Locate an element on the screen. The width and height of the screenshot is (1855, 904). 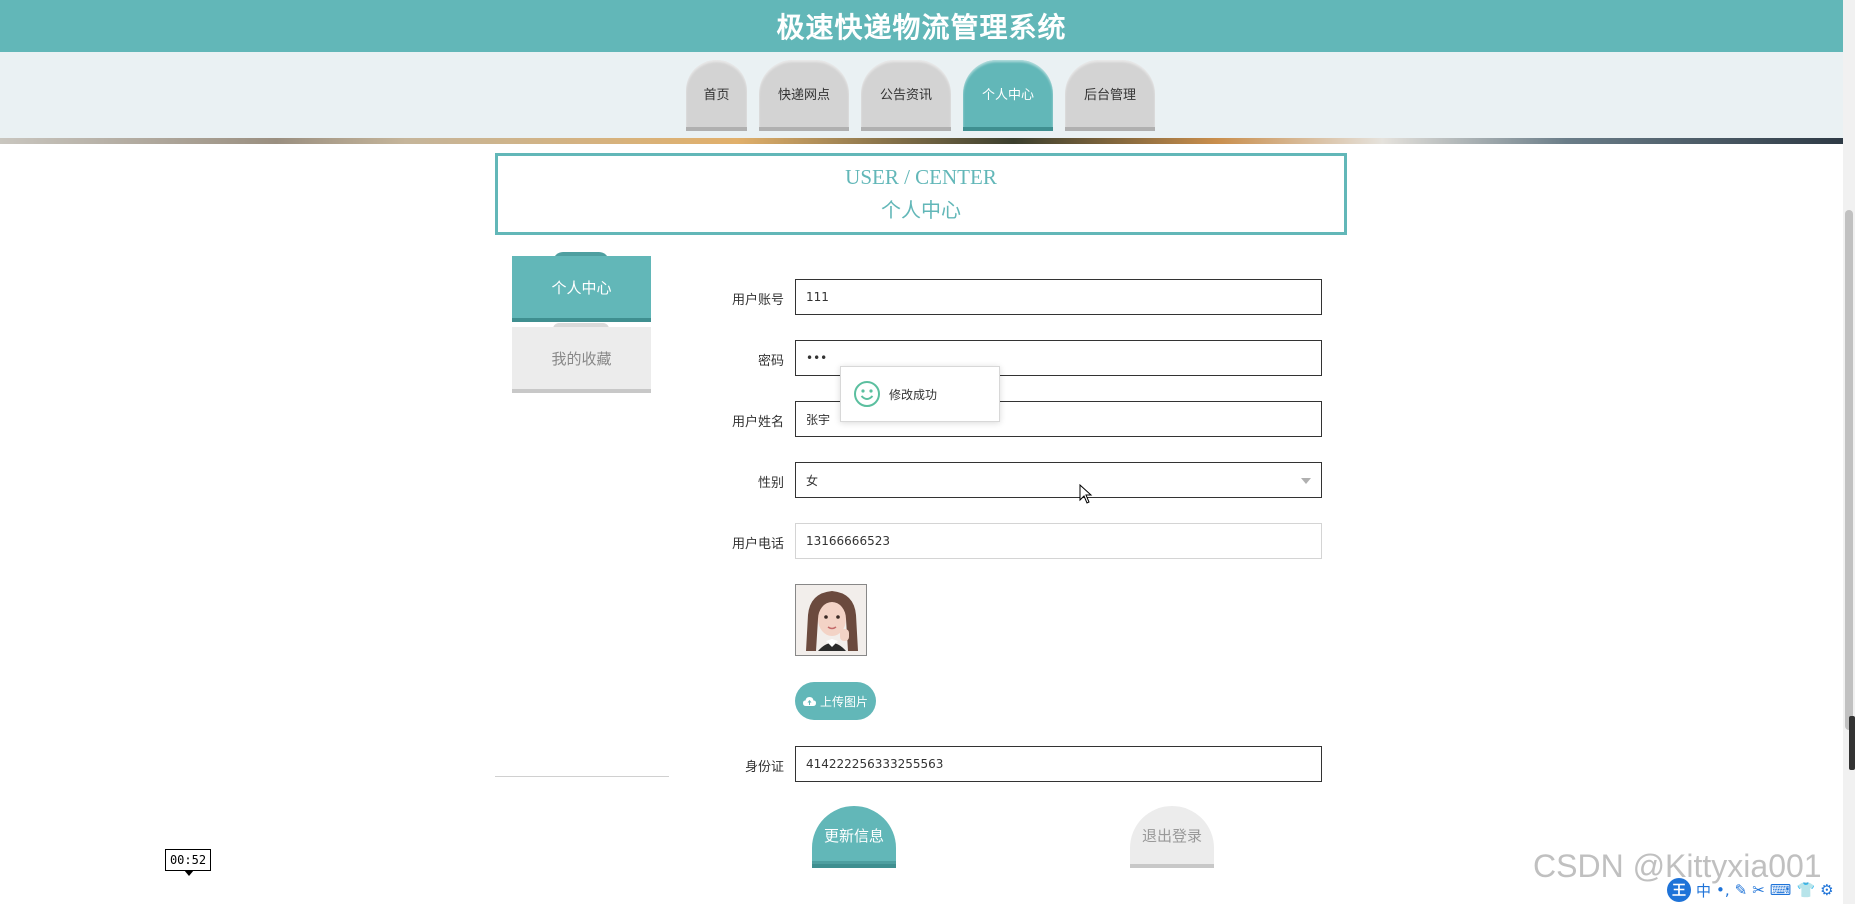
update-info-button: 更新信息 is located at coordinates (854, 837).